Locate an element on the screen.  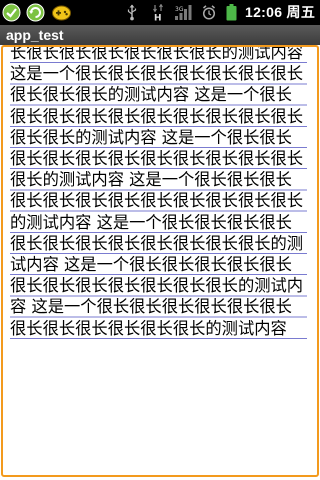
status-bar: H 3G 12:06 周五 is located at coordinates (160, 12).